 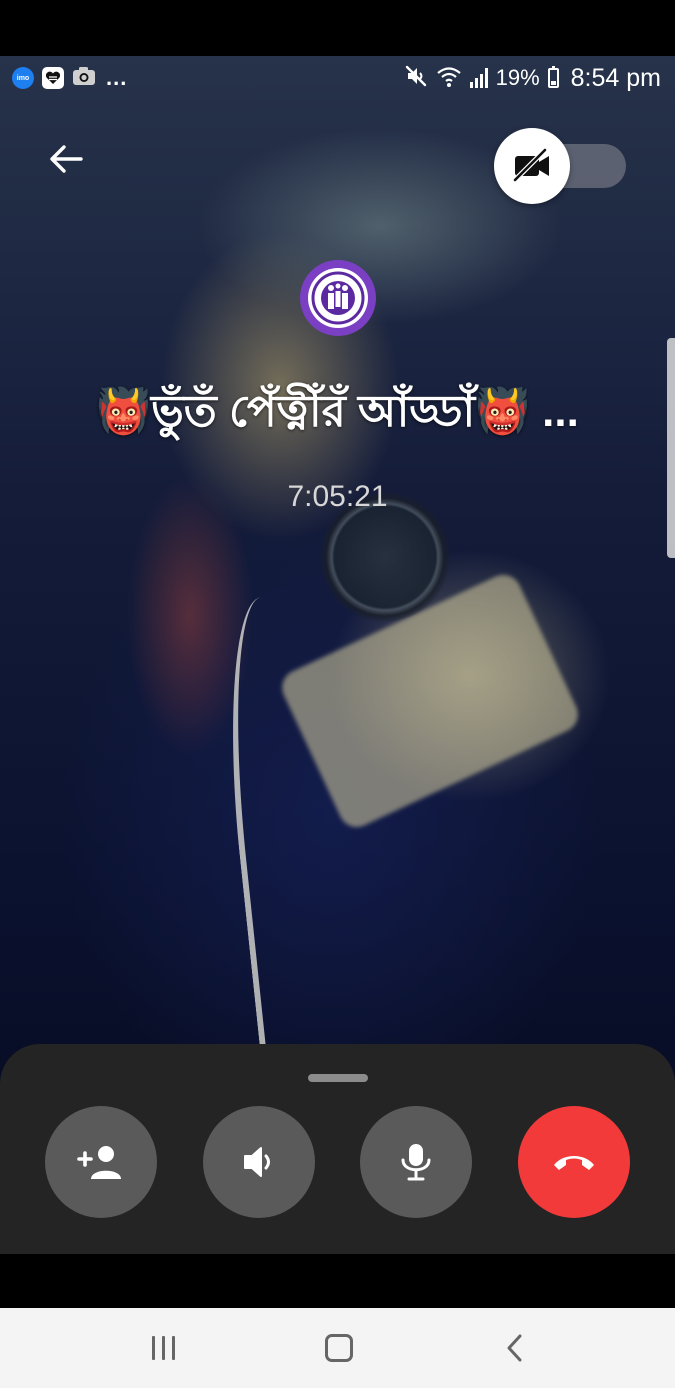 I want to click on hang-up-icon, so click(x=574, y=1163).